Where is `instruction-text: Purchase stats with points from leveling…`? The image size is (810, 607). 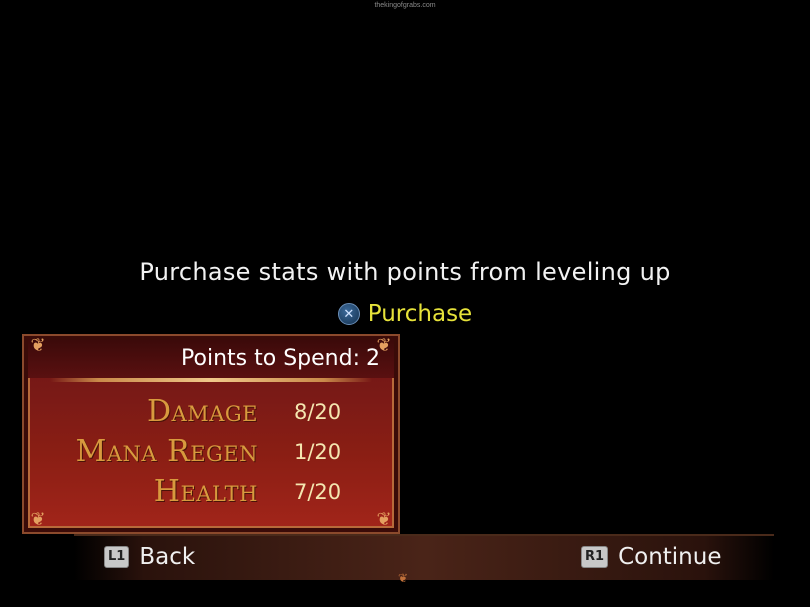 instruction-text: Purchase stats with points from leveling… is located at coordinates (405, 272).